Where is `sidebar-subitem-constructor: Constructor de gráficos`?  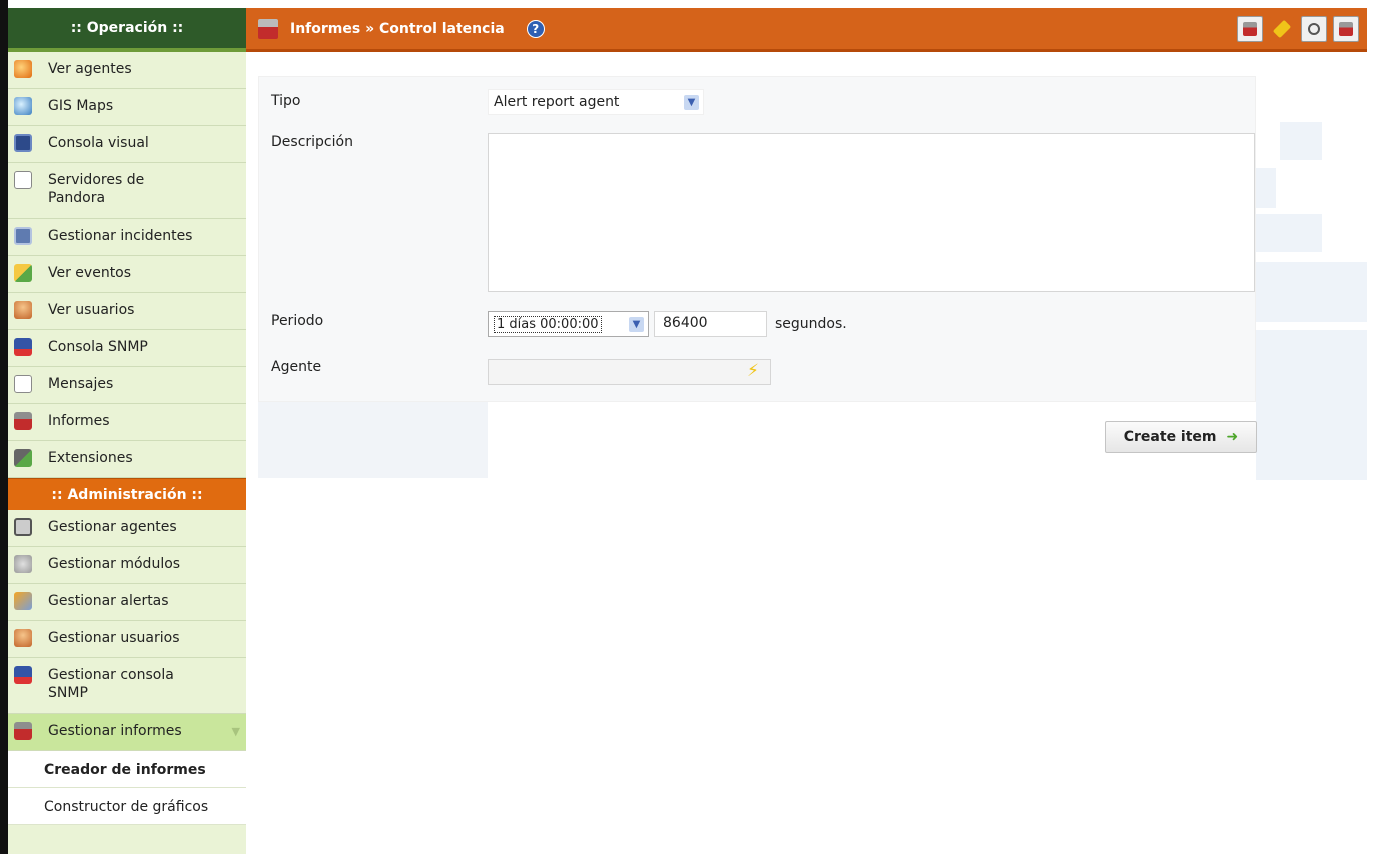
sidebar-subitem-constructor: Constructor de gráficos is located at coordinates (127, 806).